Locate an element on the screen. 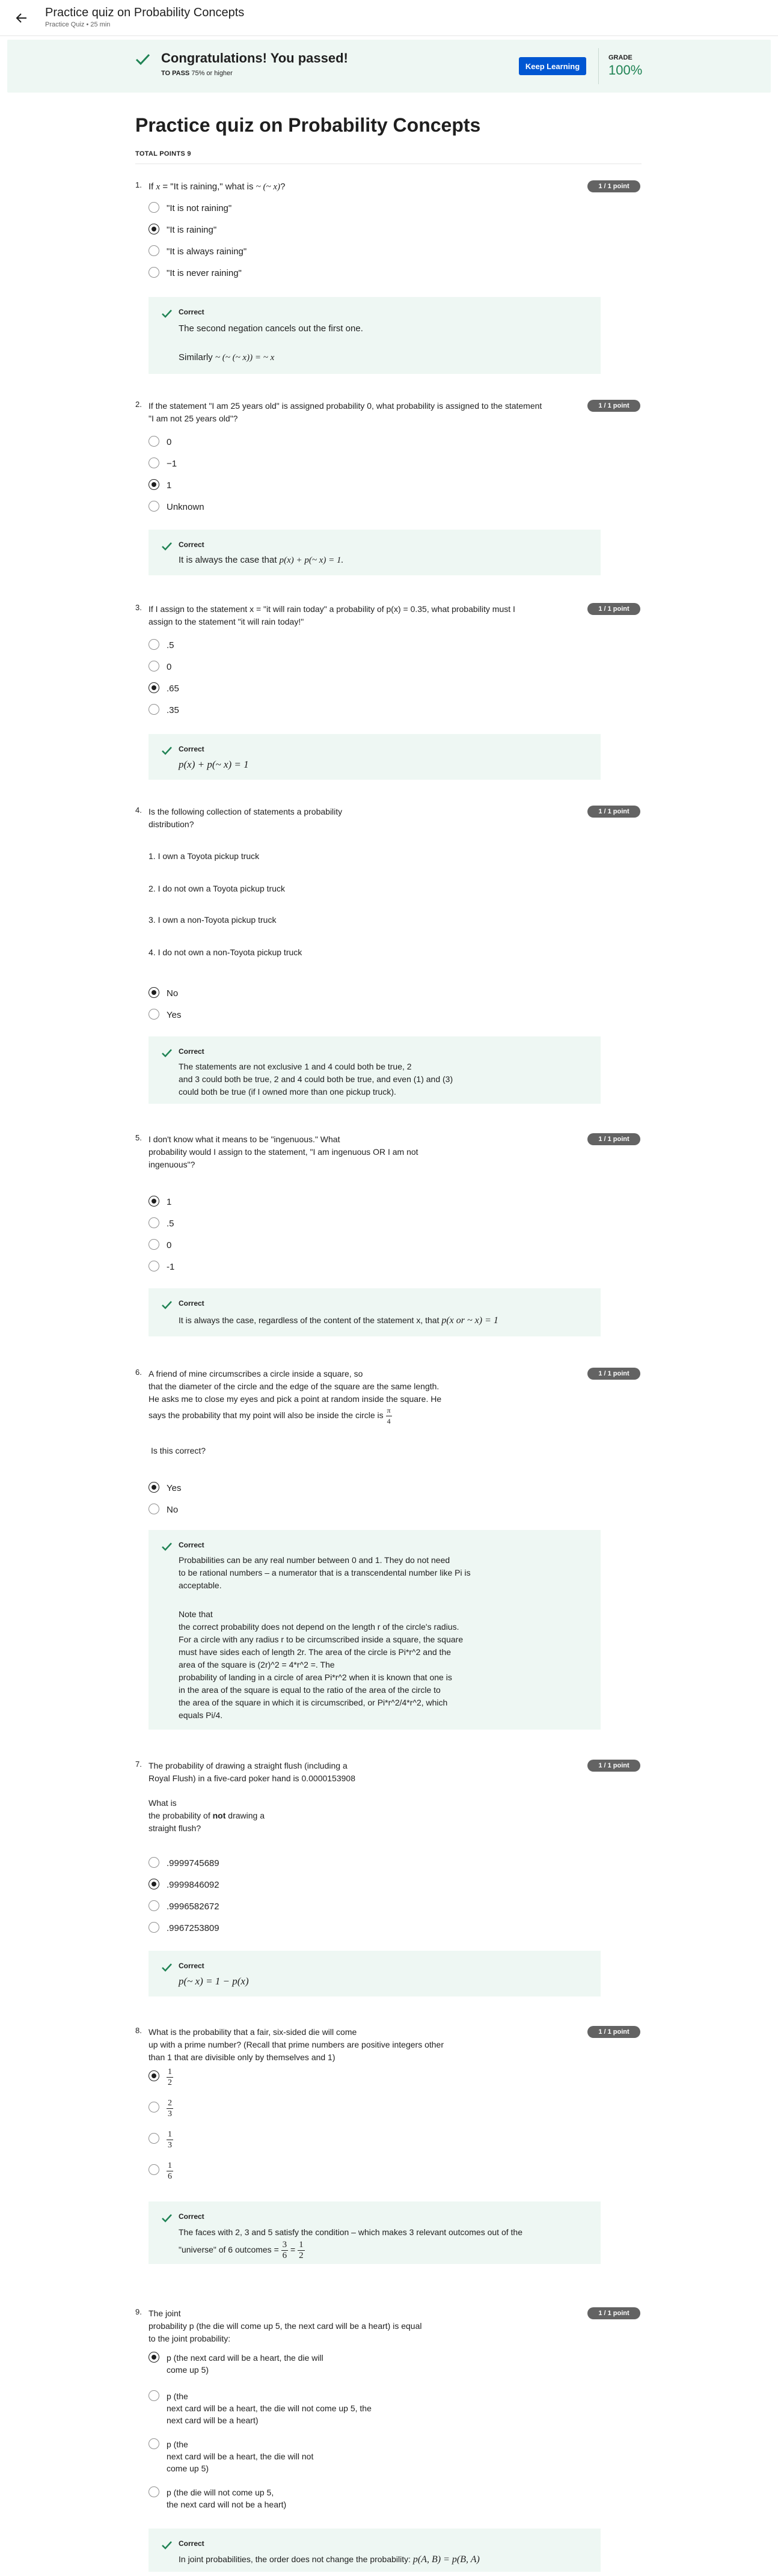 This screenshot has width=778, height=2576. total-points: TOTAL POINTS 9 is located at coordinates (163, 154).